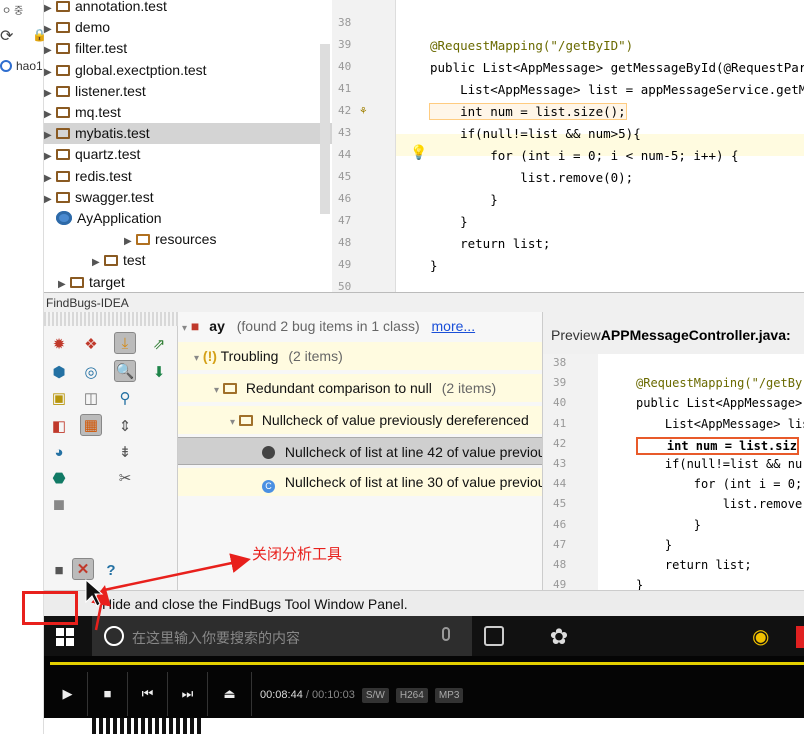  I want to click on arrow-up, so click(101, 608).